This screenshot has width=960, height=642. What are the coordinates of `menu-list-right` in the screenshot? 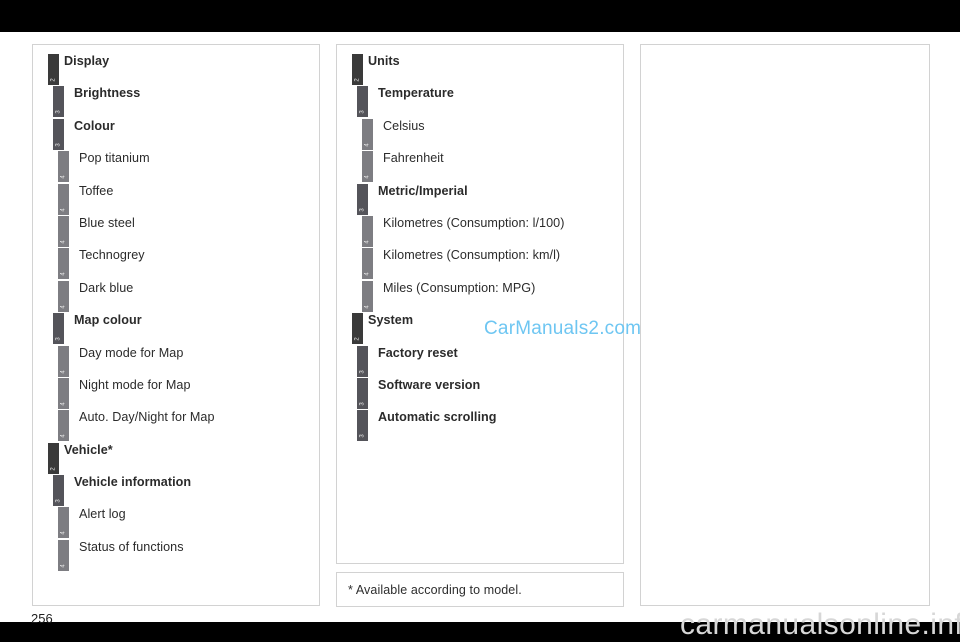 It's located at (785, 49).